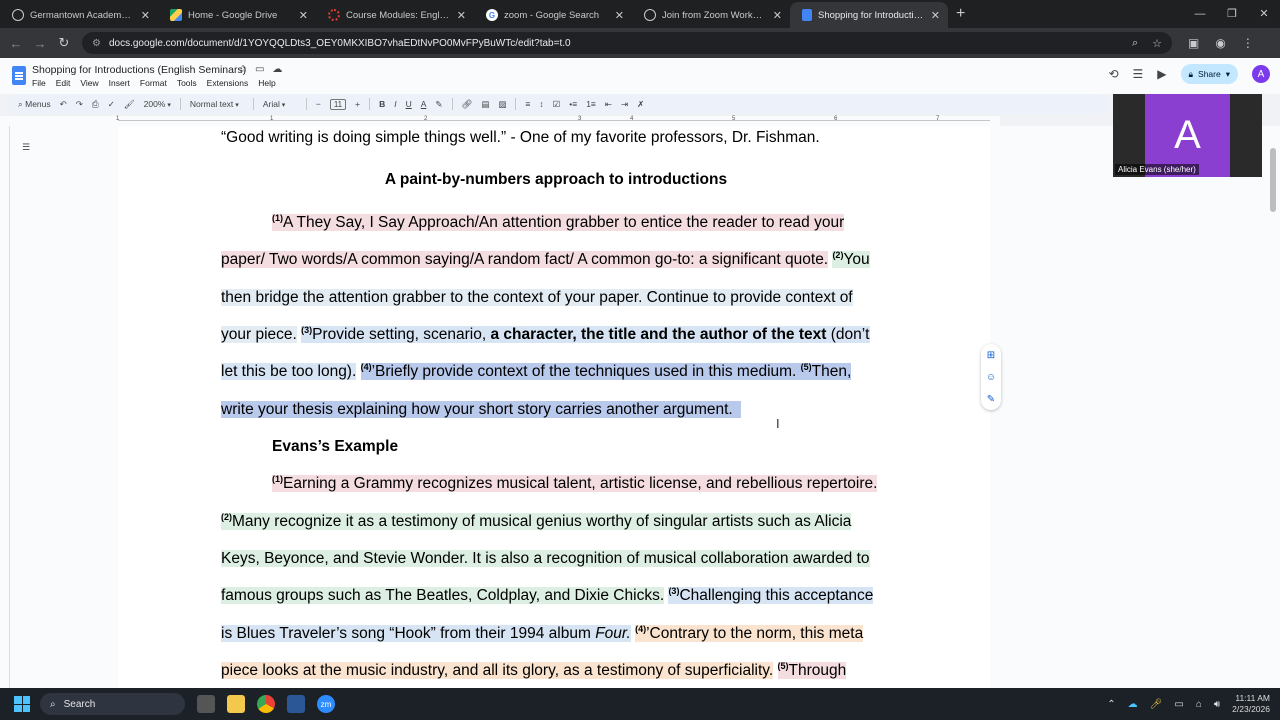  I want to click on checklist-icon: ☑, so click(557, 104).